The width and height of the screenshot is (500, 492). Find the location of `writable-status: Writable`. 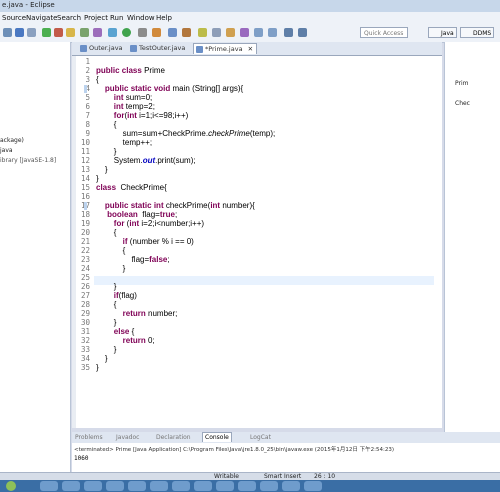

writable-status: Writable is located at coordinates (226, 476).